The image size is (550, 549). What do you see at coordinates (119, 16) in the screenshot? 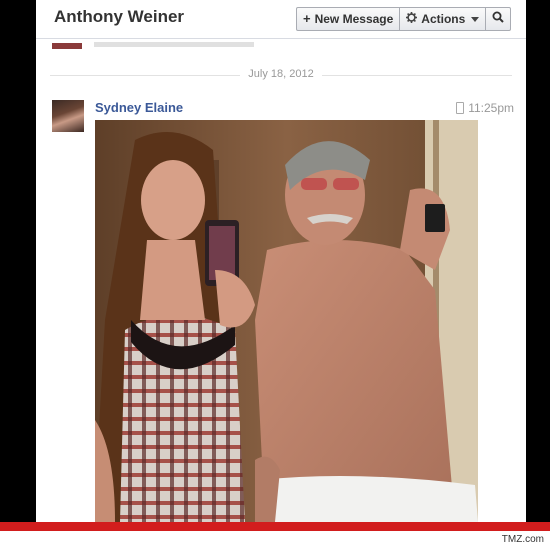
I see `conversation-title: Anthony Weiner` at bounding box center [119, 16].